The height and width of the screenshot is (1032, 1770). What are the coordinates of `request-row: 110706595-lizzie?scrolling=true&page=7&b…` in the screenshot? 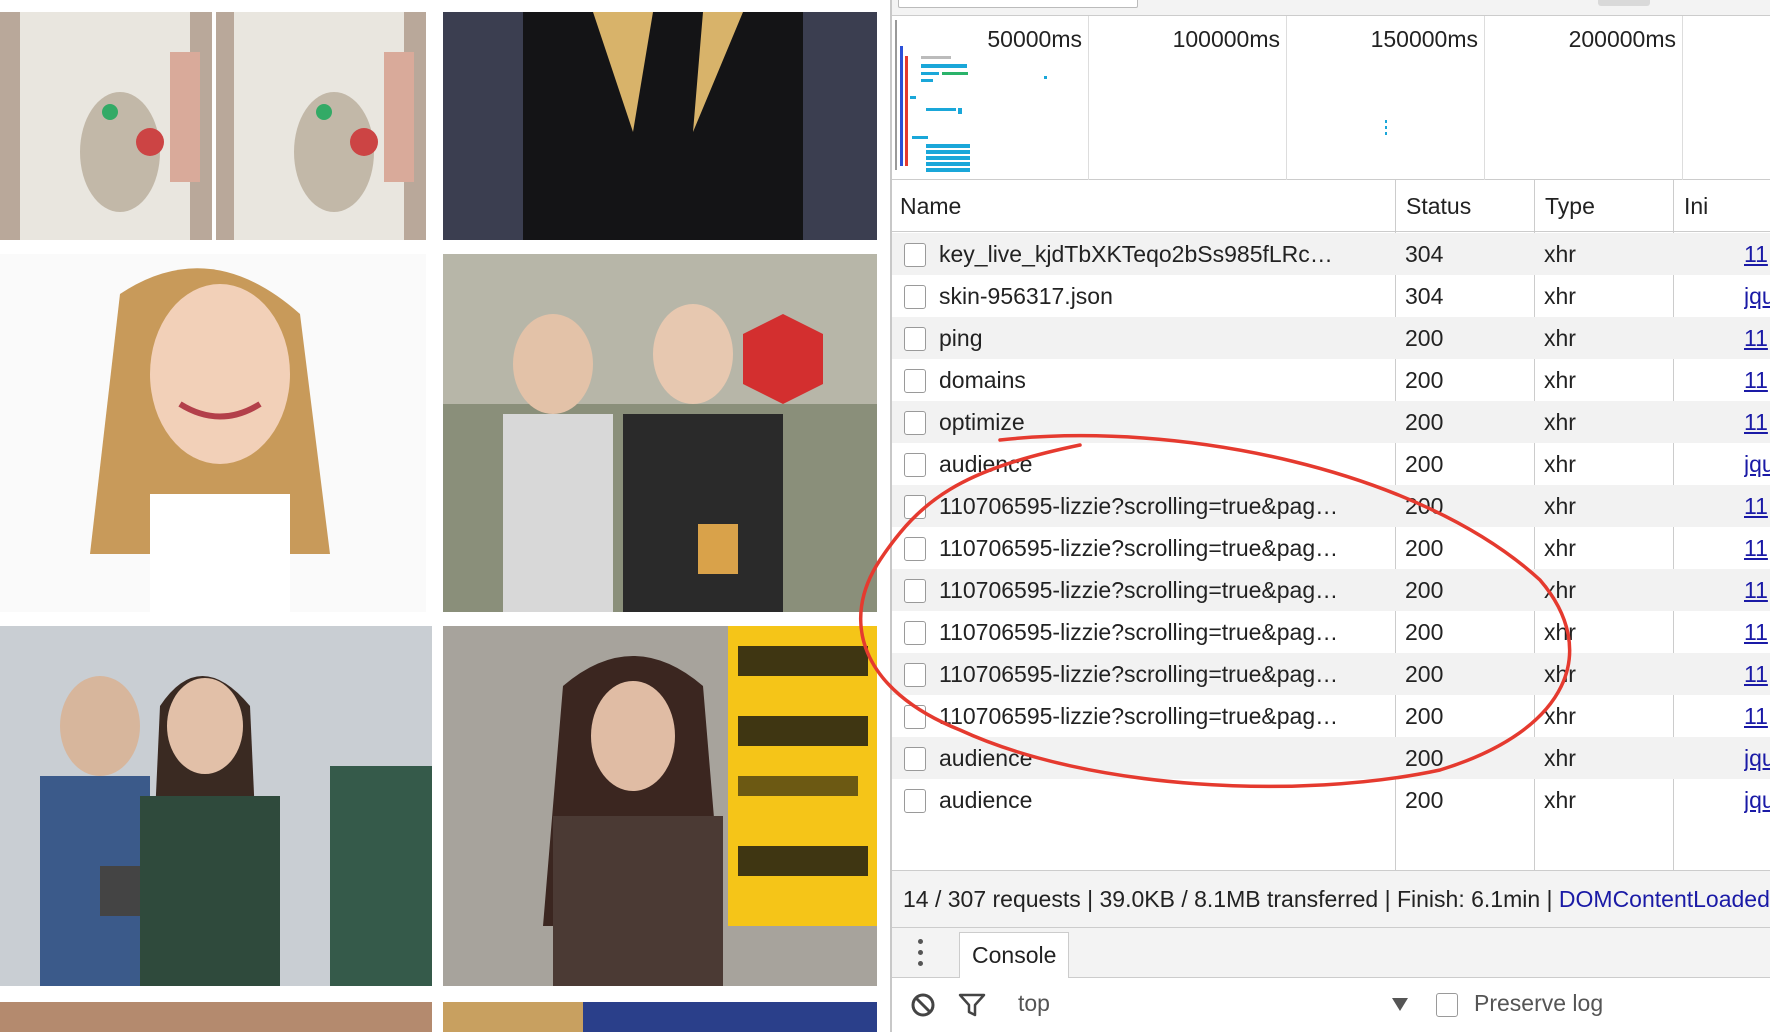 It's located at (1331, 716).